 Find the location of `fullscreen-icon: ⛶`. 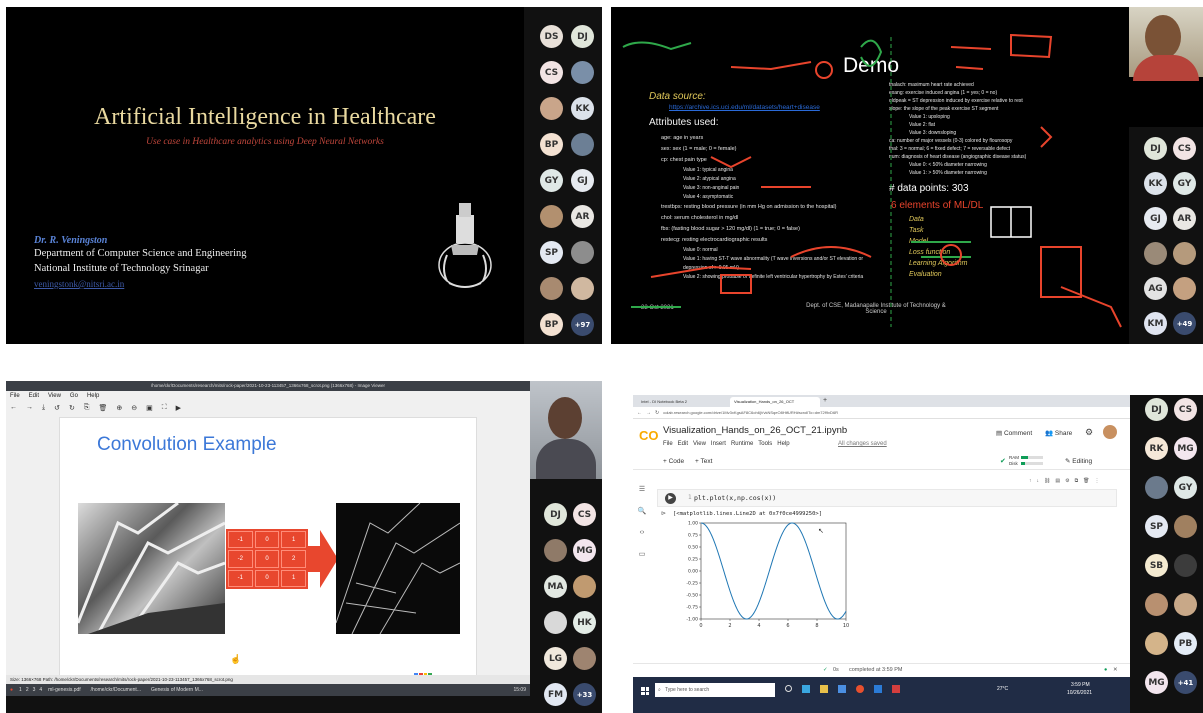

fullscreen-icon: ⛶ is located at coordinates (164, 408).